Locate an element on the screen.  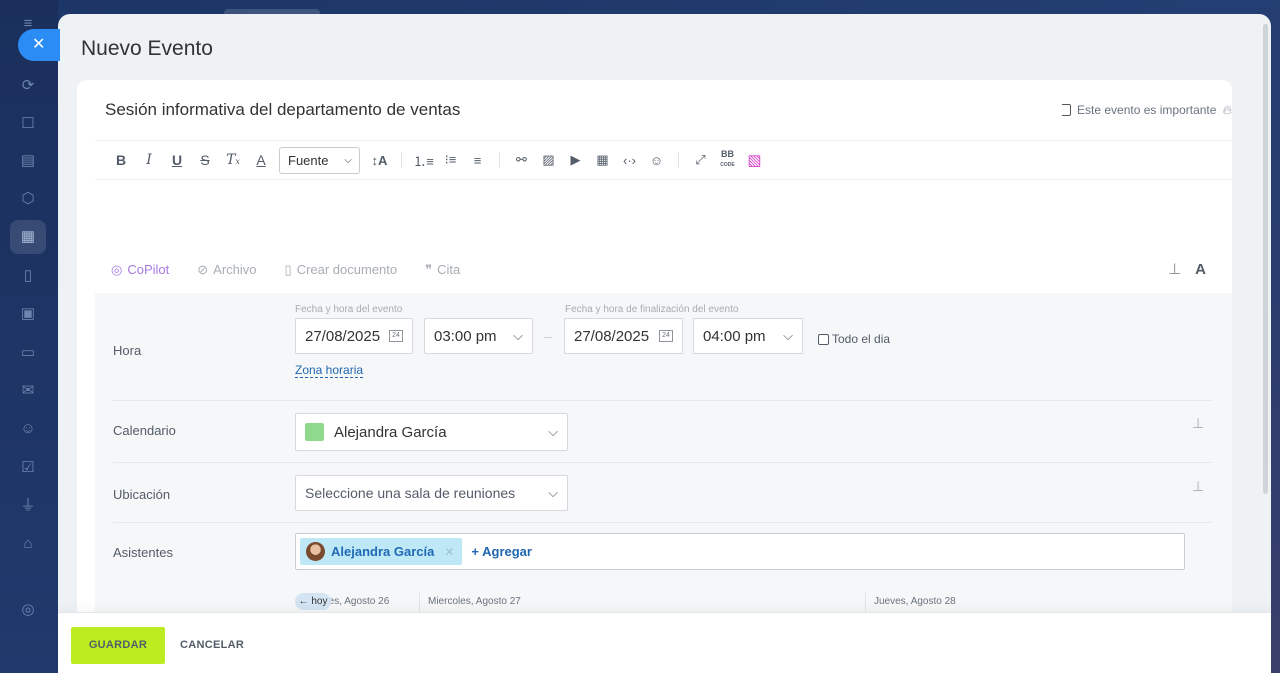
day-label: Jueves, Agosto 28 is located at coordinates (915, 601).